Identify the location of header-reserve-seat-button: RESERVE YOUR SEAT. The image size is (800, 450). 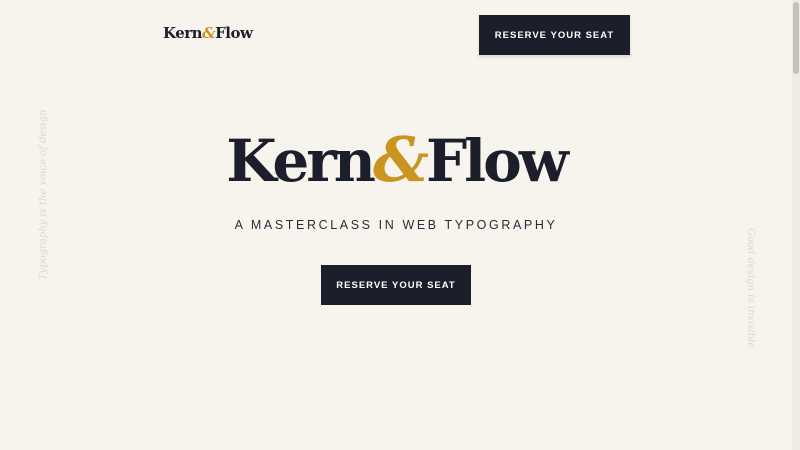
(554, 35).